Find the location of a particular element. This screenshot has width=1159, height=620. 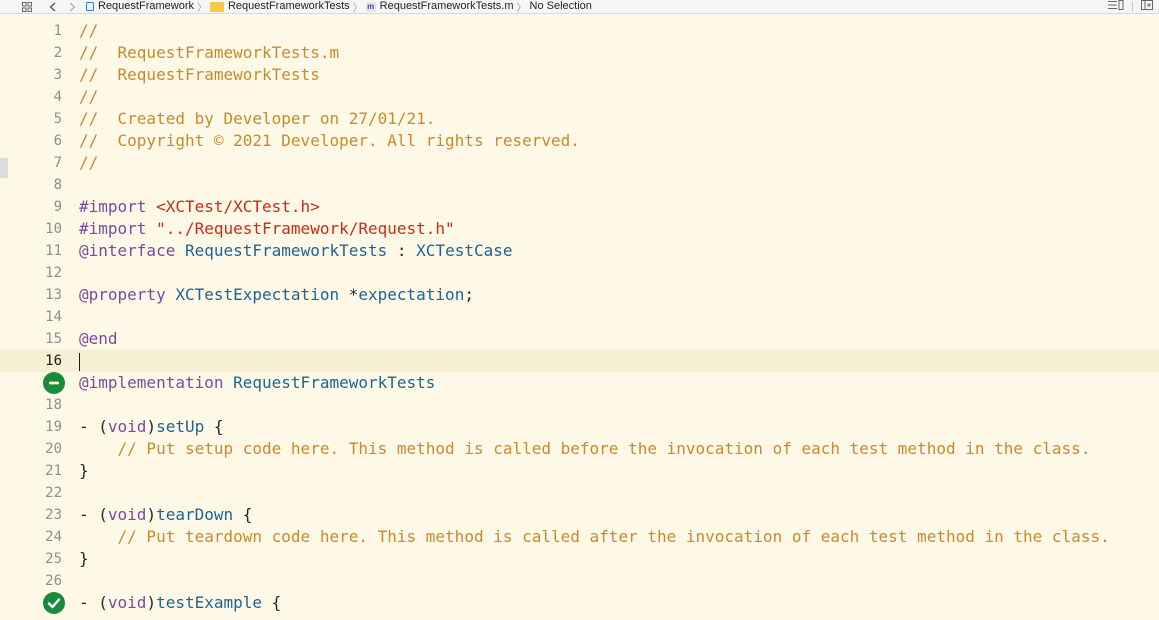

code-token: // is located at coordinates (89, 96).